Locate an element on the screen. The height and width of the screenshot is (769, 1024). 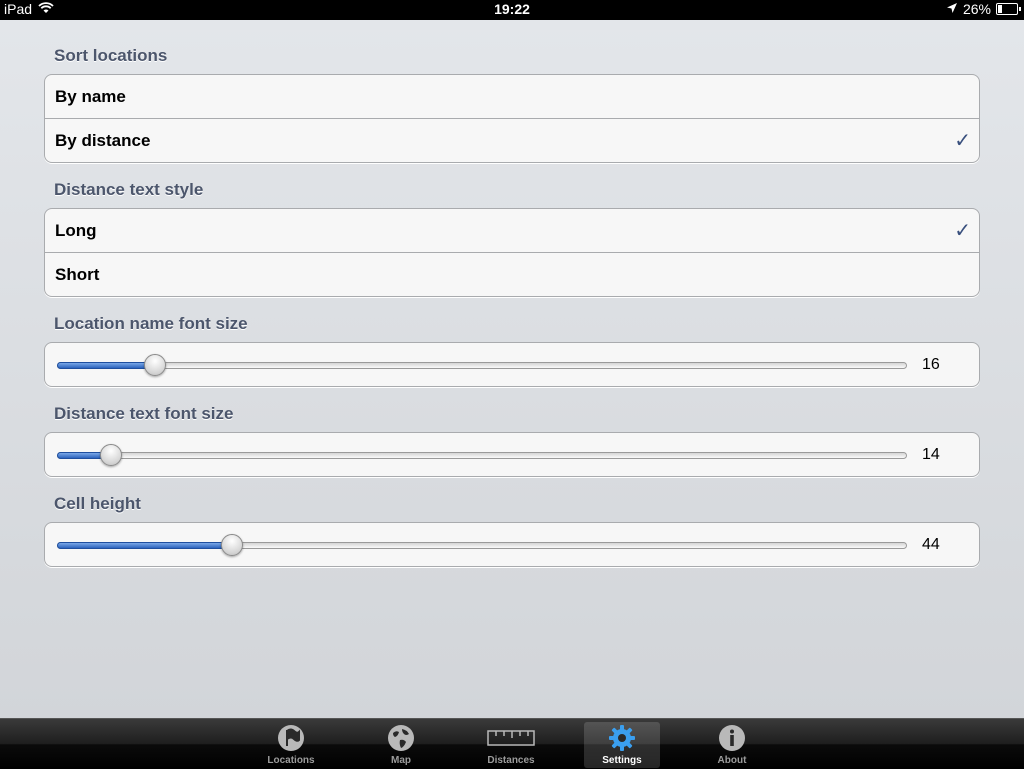
sort-options-group: By name By distance ✓ is located at coordinates (512, 118).